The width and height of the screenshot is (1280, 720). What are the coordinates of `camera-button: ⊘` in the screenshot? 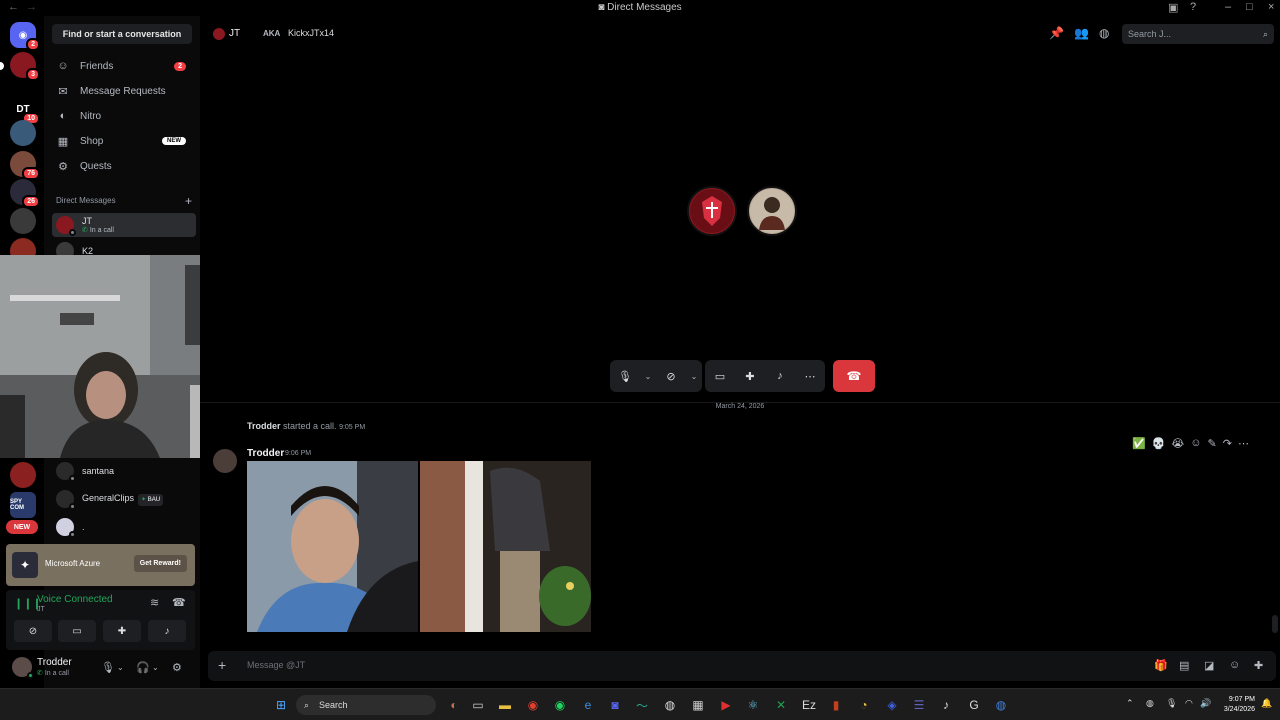 It's located at (671, 376).